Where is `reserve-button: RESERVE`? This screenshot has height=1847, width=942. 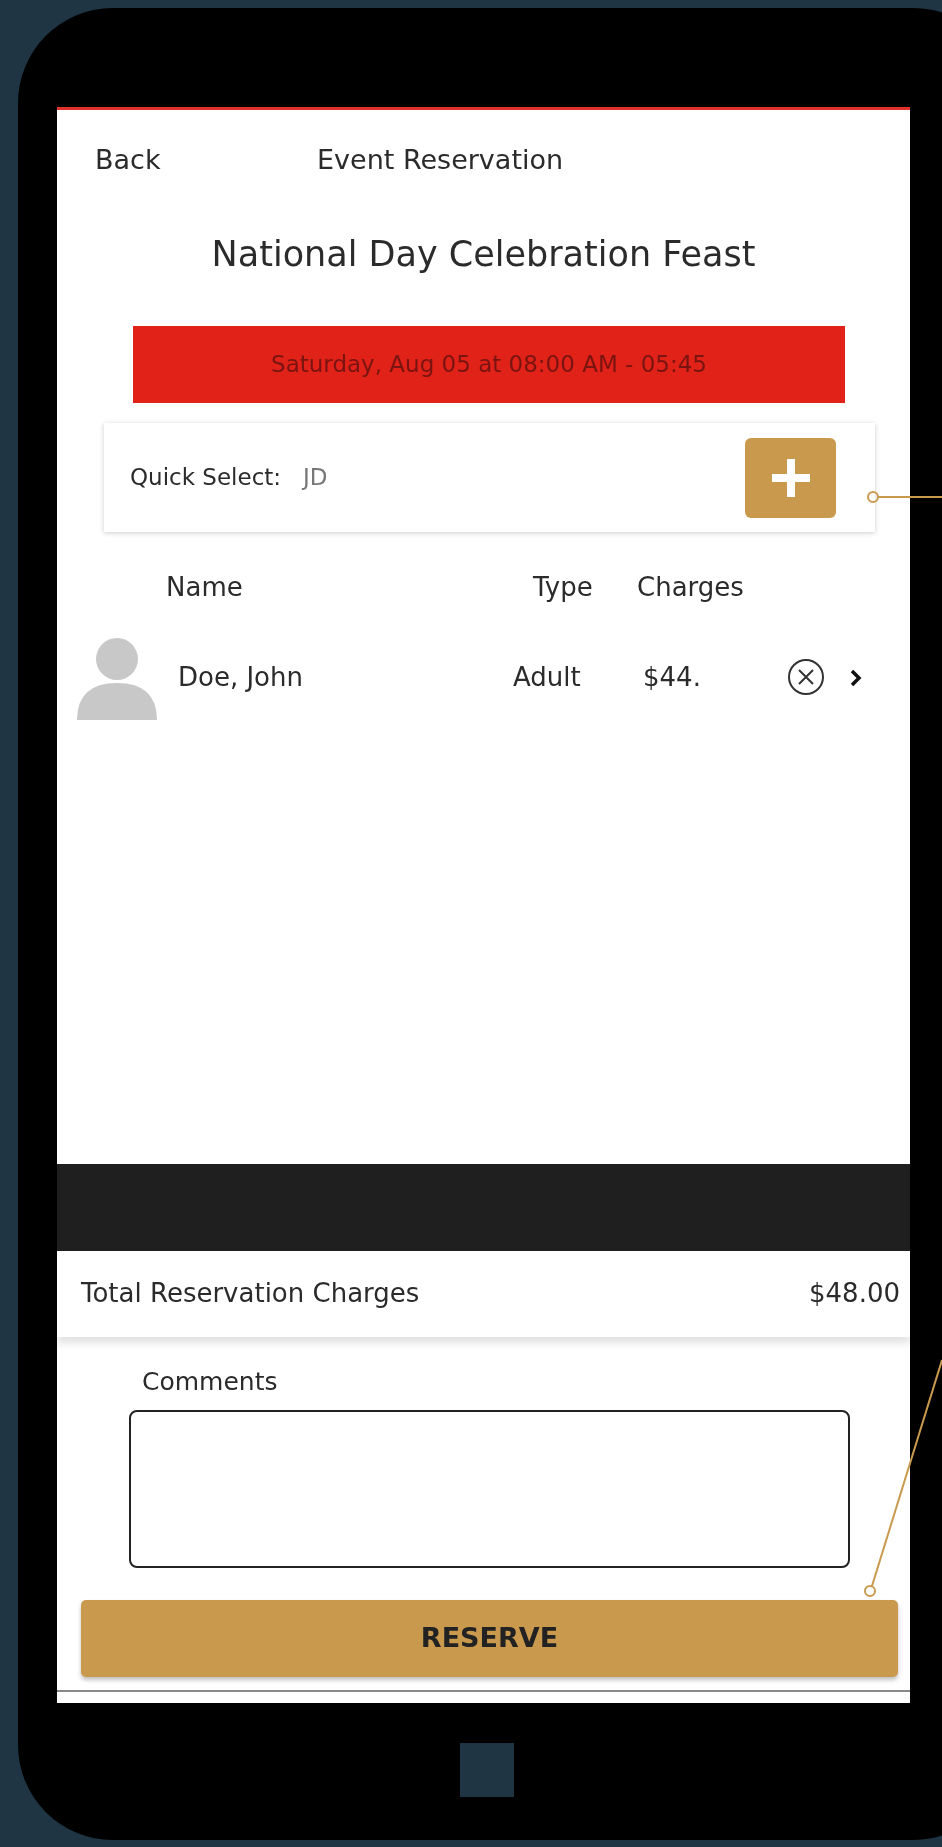 reserve-button: RESERVE is located at coordinates (489, 1638).